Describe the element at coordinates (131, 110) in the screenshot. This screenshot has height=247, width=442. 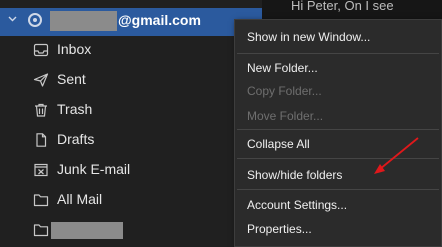
I see `folder-trash: Trash` at that location.